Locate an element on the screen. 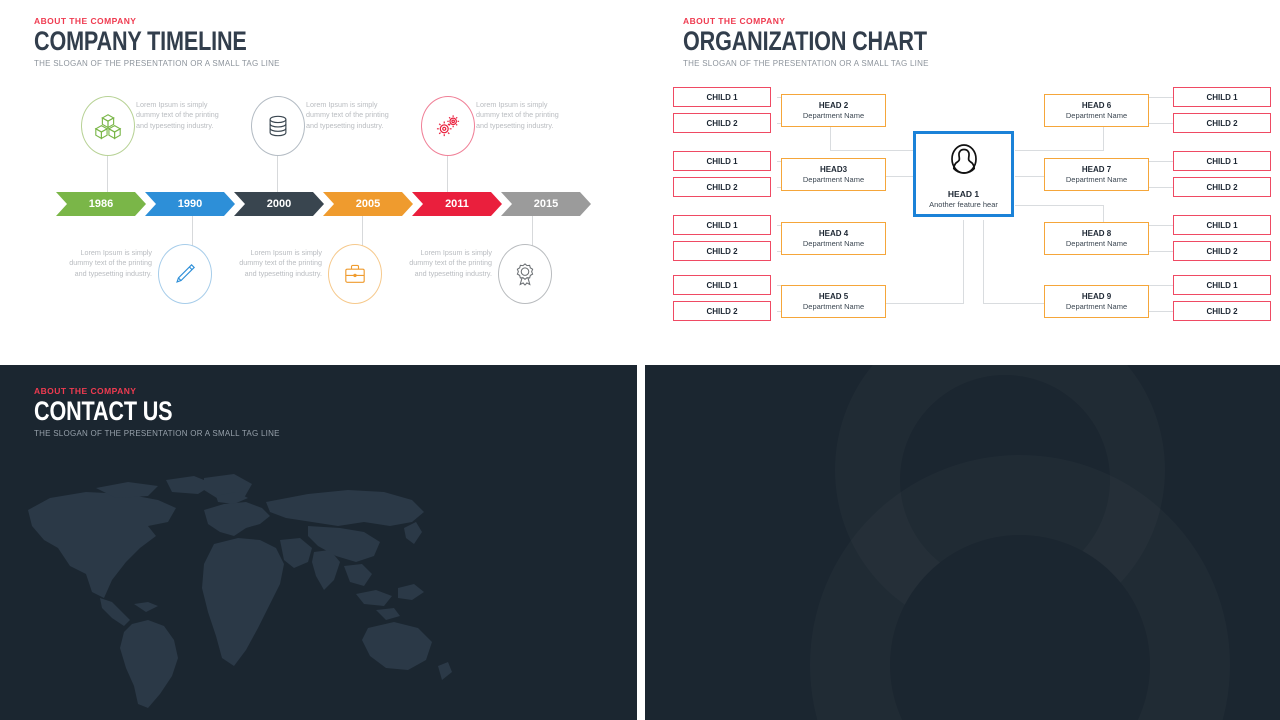  year-label: 2011 is located at coordinates (457, 204).